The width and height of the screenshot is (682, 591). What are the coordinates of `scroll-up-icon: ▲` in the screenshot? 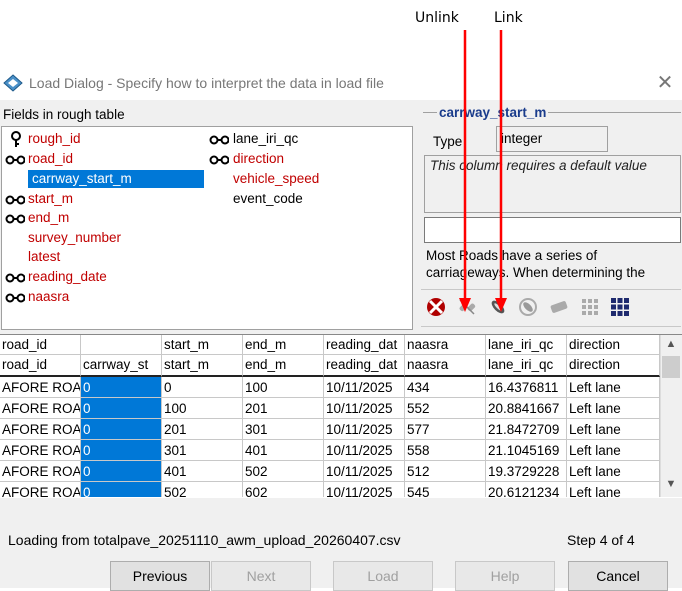 It's located at (671, 345).